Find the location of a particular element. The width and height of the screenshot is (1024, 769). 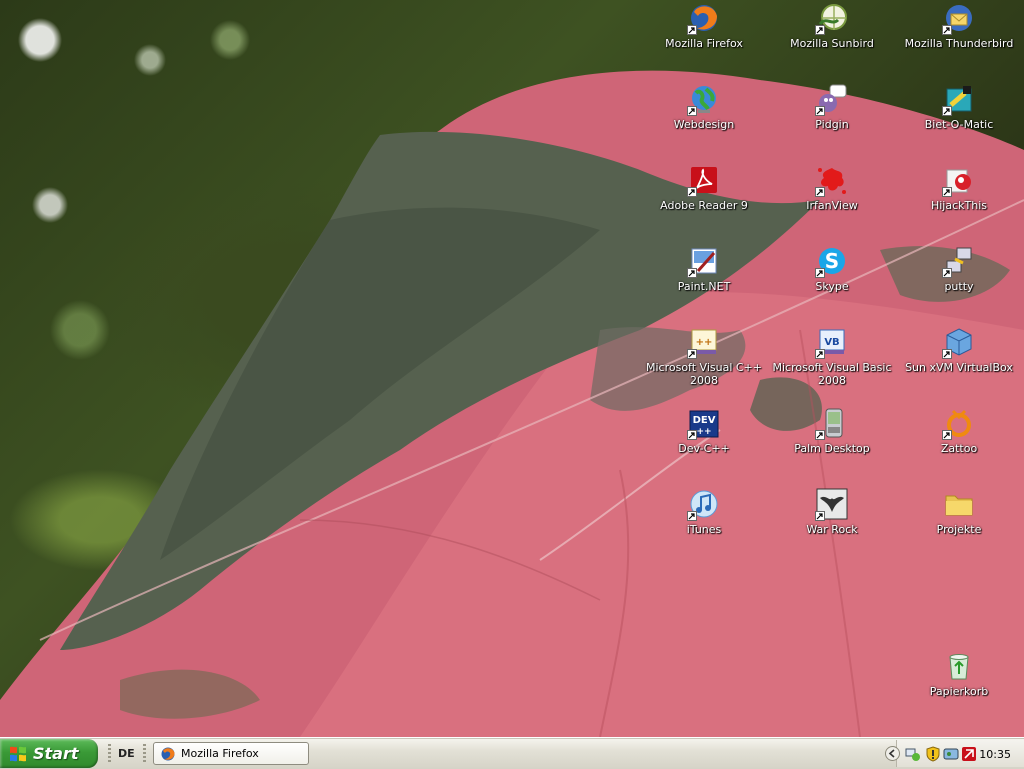

dev-cpp-icon: DEV ++ is located at coordinates (703, 423).